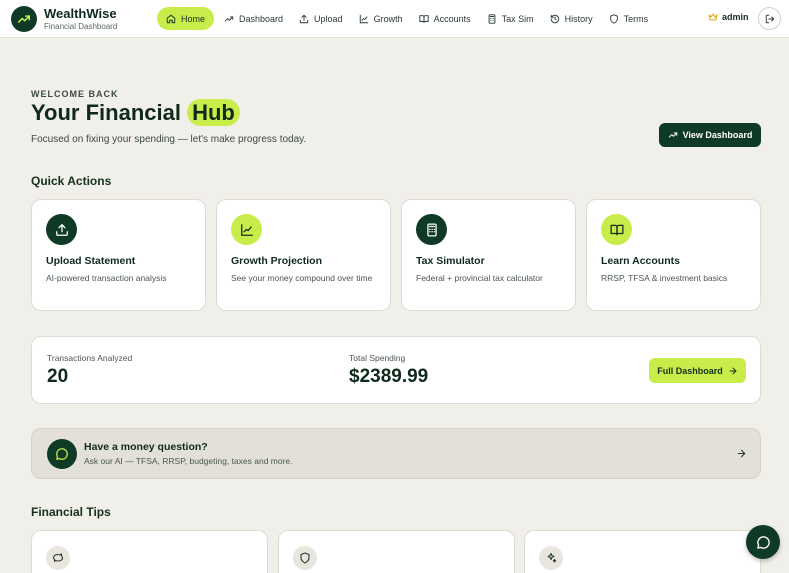 The width and height of the screenshot is (789, 573). What do you see at coordinates (640, 261) in the screenshot?
I see `quick-action-title: Learn Accounts` at bounding box center [640, 261].